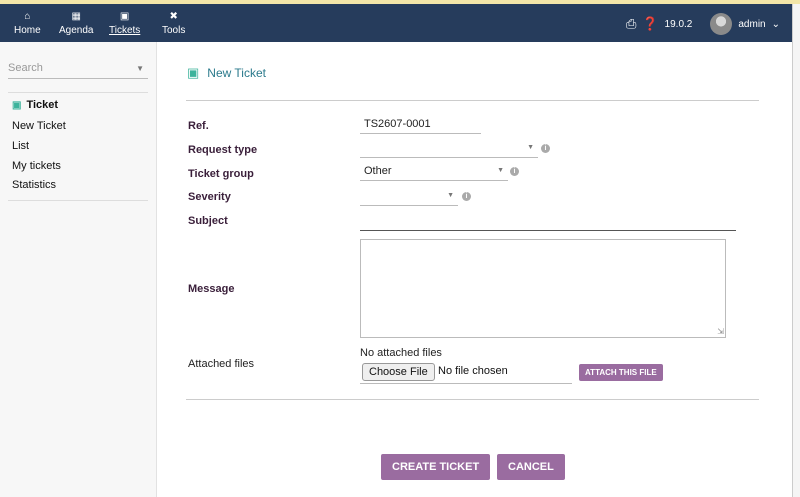 This screenshot has height=497, width=800. I want to click on ticket-group-value: Other, so click(378, 171).